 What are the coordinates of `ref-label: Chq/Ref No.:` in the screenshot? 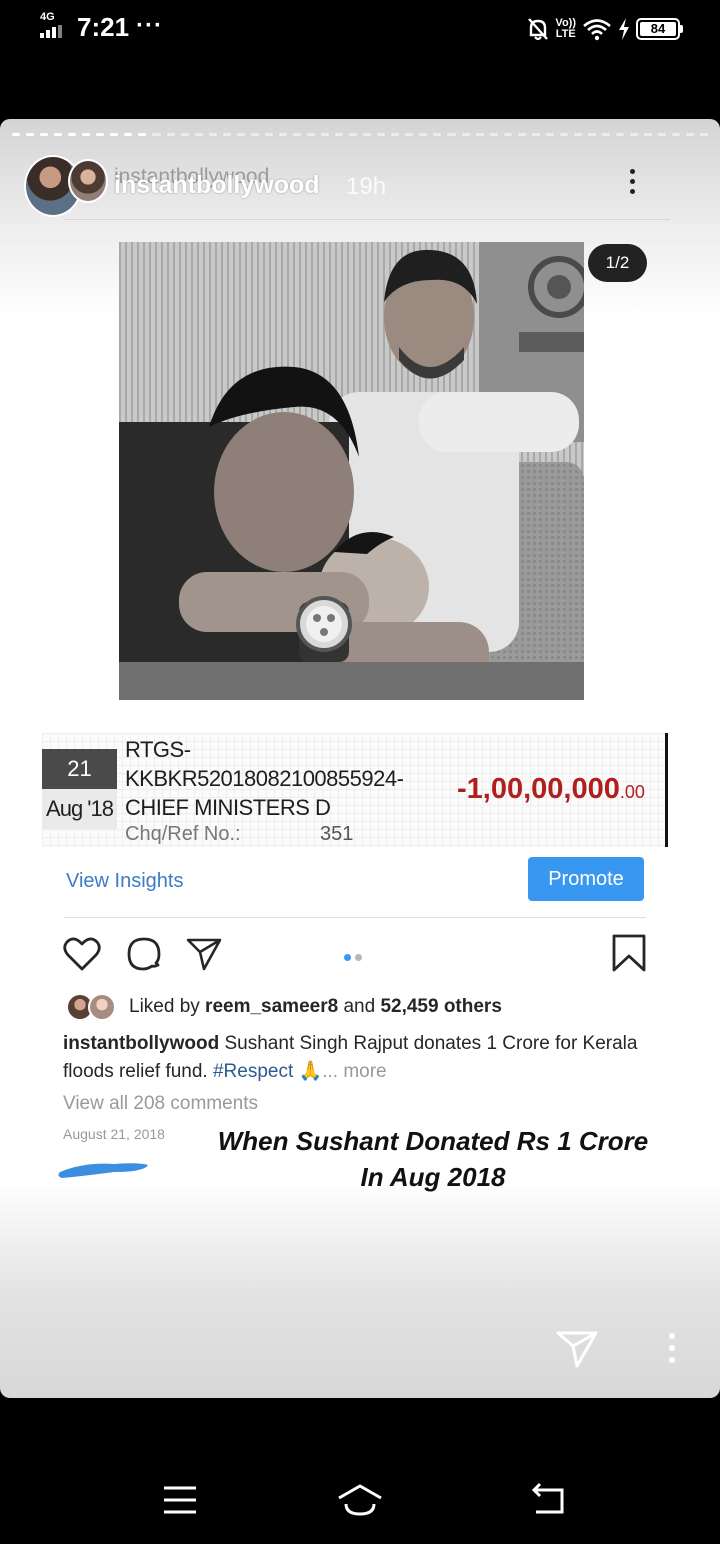 It's located at (183, 834).